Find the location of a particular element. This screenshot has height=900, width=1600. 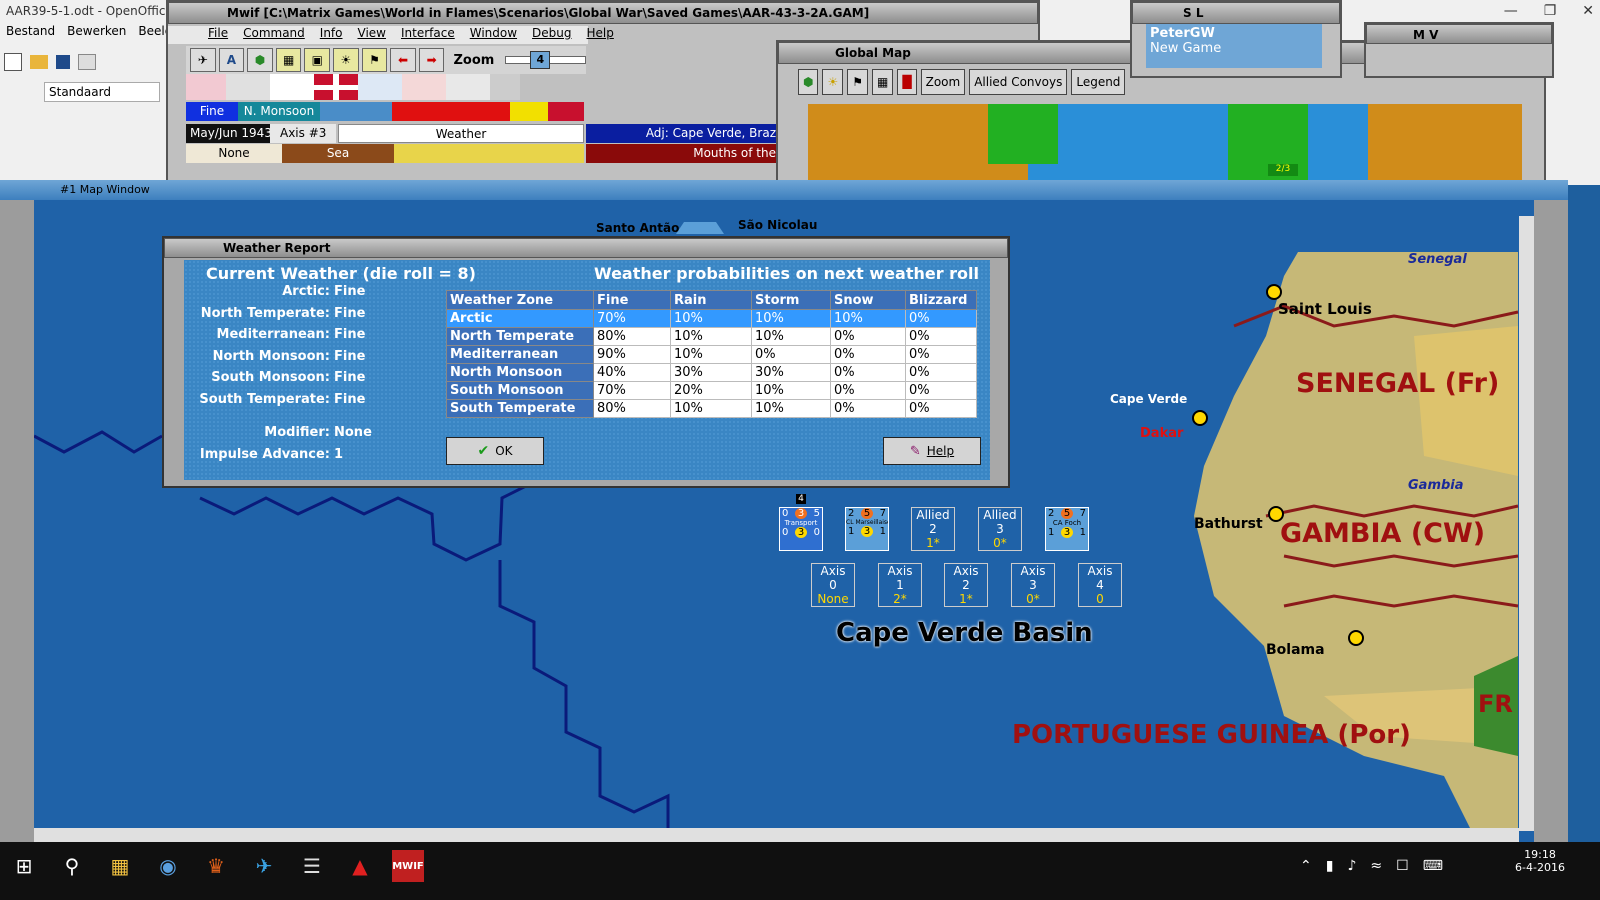

axis-box-0: Axis 0 None is located at coordinates (833, 585).